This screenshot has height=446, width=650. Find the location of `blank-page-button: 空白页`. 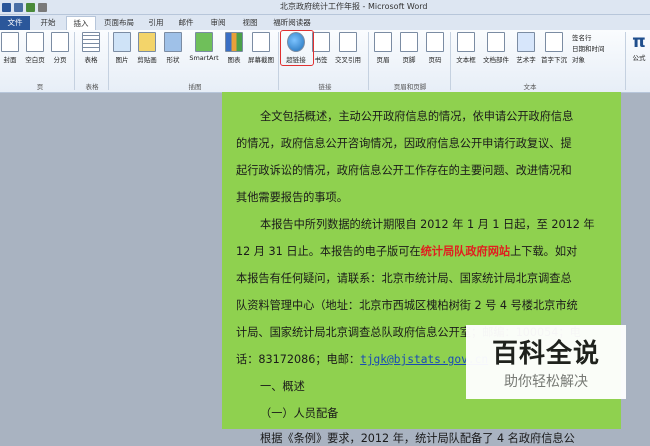

blank-page-button: 空白页 is located at coordinates (35, 48).